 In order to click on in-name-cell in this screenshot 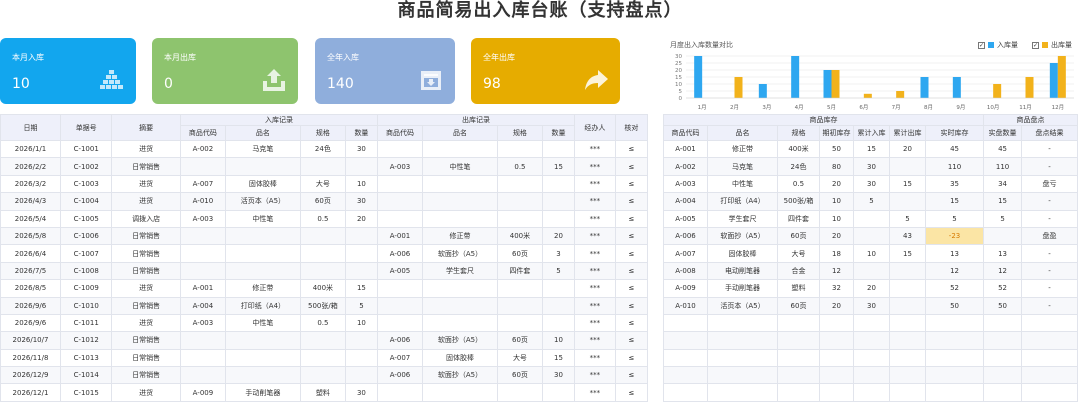, I will do `click(262, 271)`.